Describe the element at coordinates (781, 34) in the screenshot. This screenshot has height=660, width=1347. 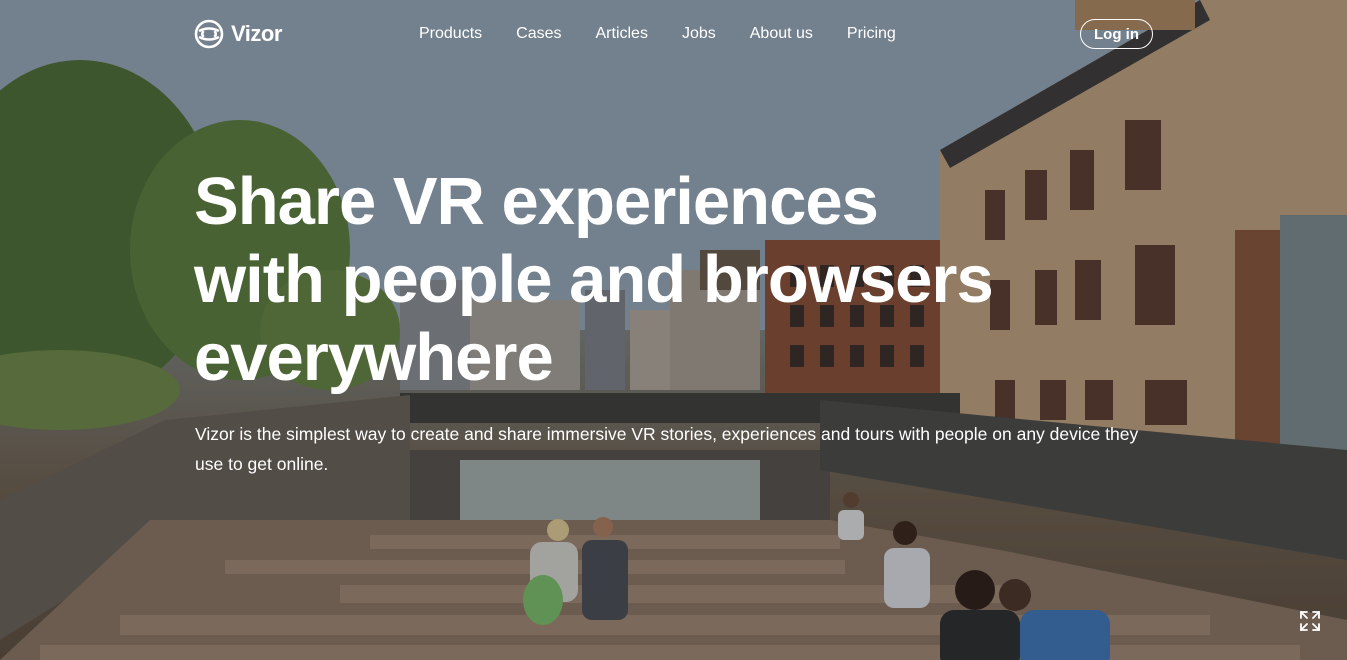
I see `nav-link-about-us: About us` at that location.